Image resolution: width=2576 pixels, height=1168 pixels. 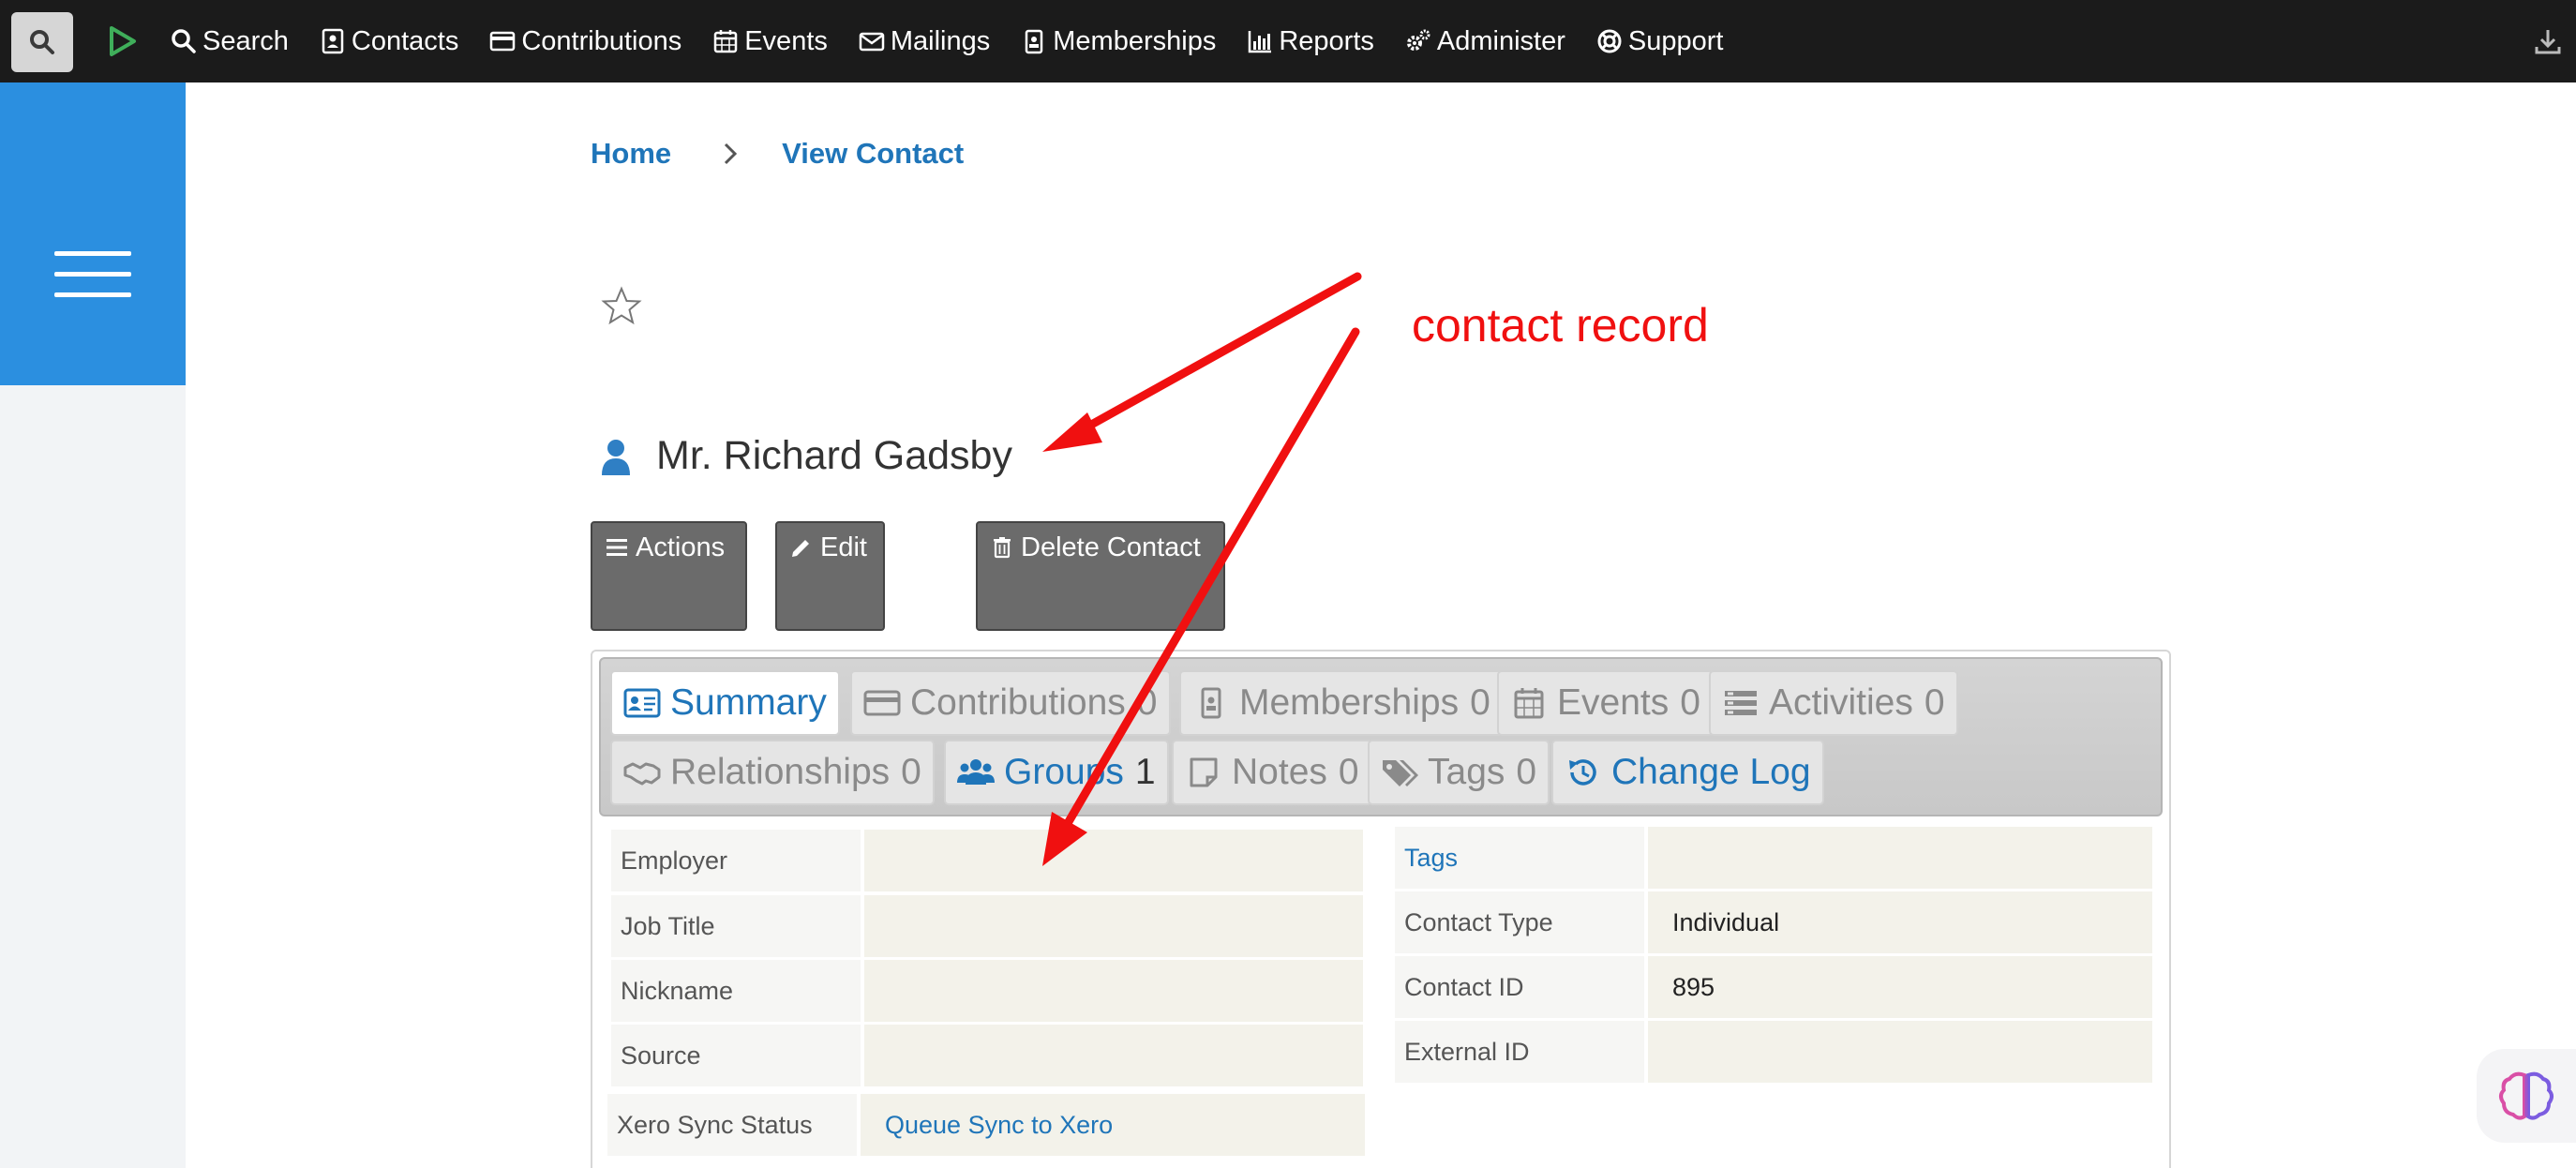 I want to click on nickname-value, so click(x=1114, y=991).